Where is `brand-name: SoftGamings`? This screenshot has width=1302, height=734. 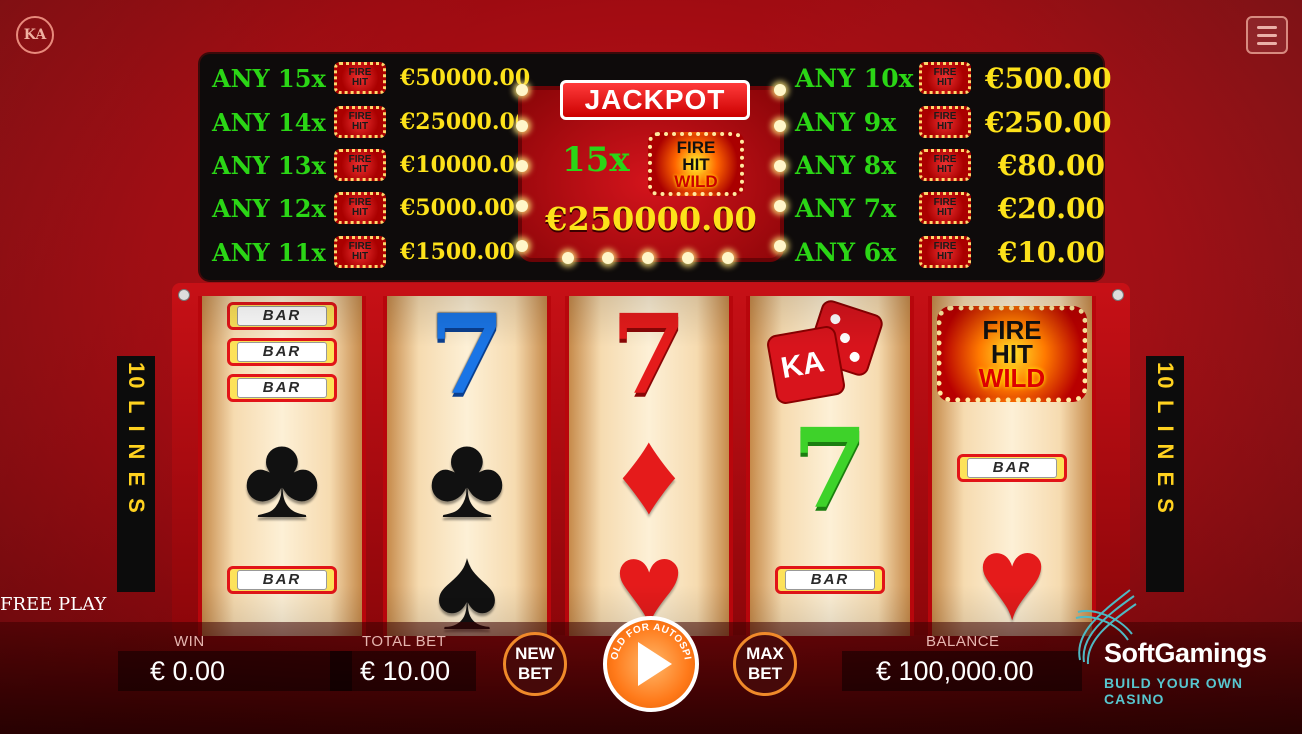
brand-name: SoftGamings is located at coordinates (1185, 653).